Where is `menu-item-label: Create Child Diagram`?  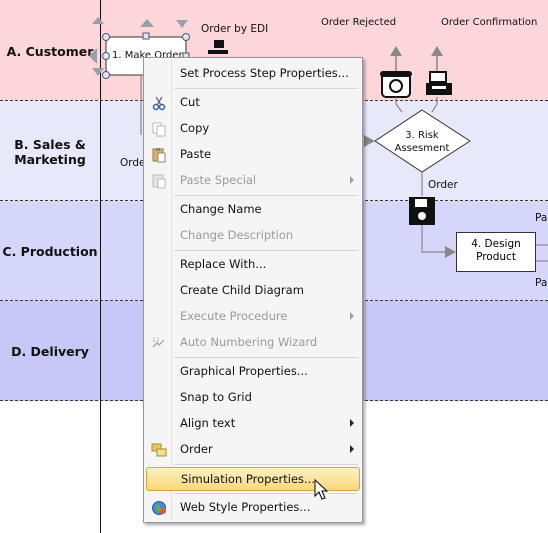
menu-item-label: Create Child Diagram is located at coordinates (242, 290).